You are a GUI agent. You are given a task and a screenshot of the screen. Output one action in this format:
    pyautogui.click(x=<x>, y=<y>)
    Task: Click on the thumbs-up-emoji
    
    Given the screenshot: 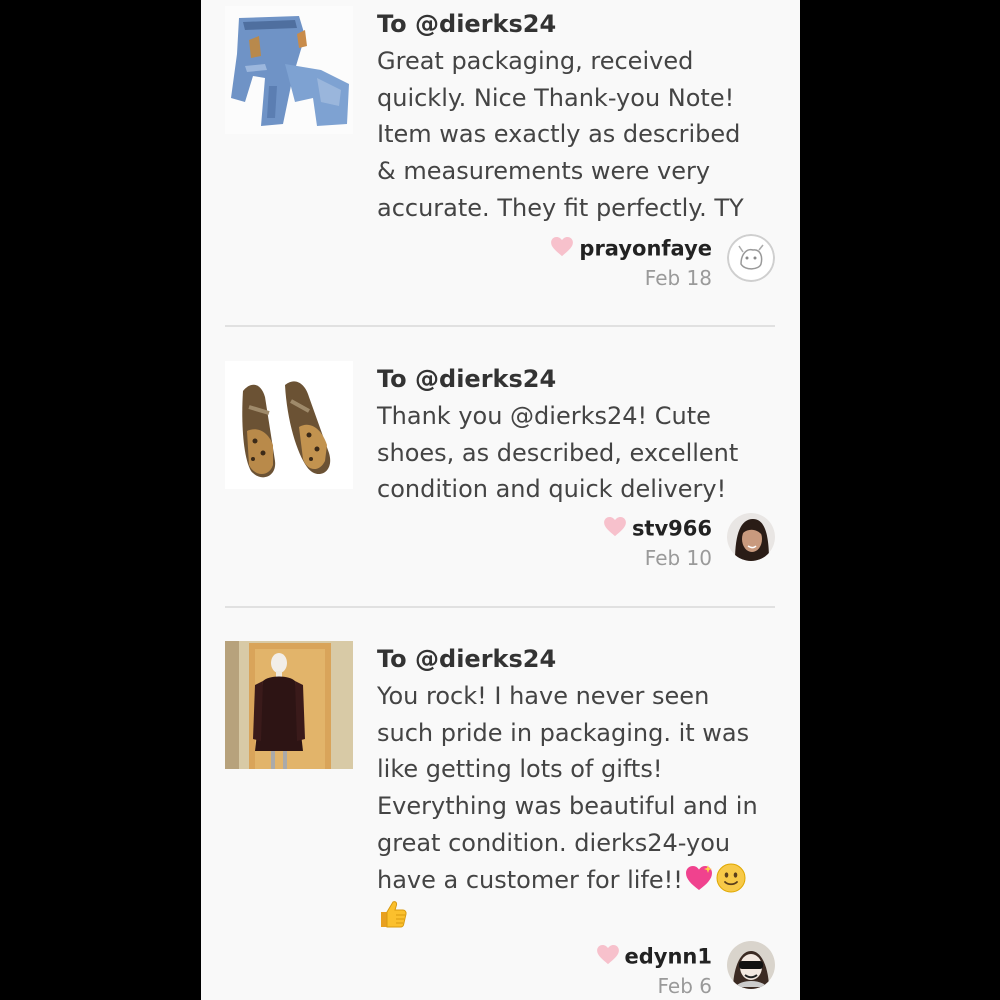 What is the action you would take?
    pyautogui.click(x=393, y=914)
    